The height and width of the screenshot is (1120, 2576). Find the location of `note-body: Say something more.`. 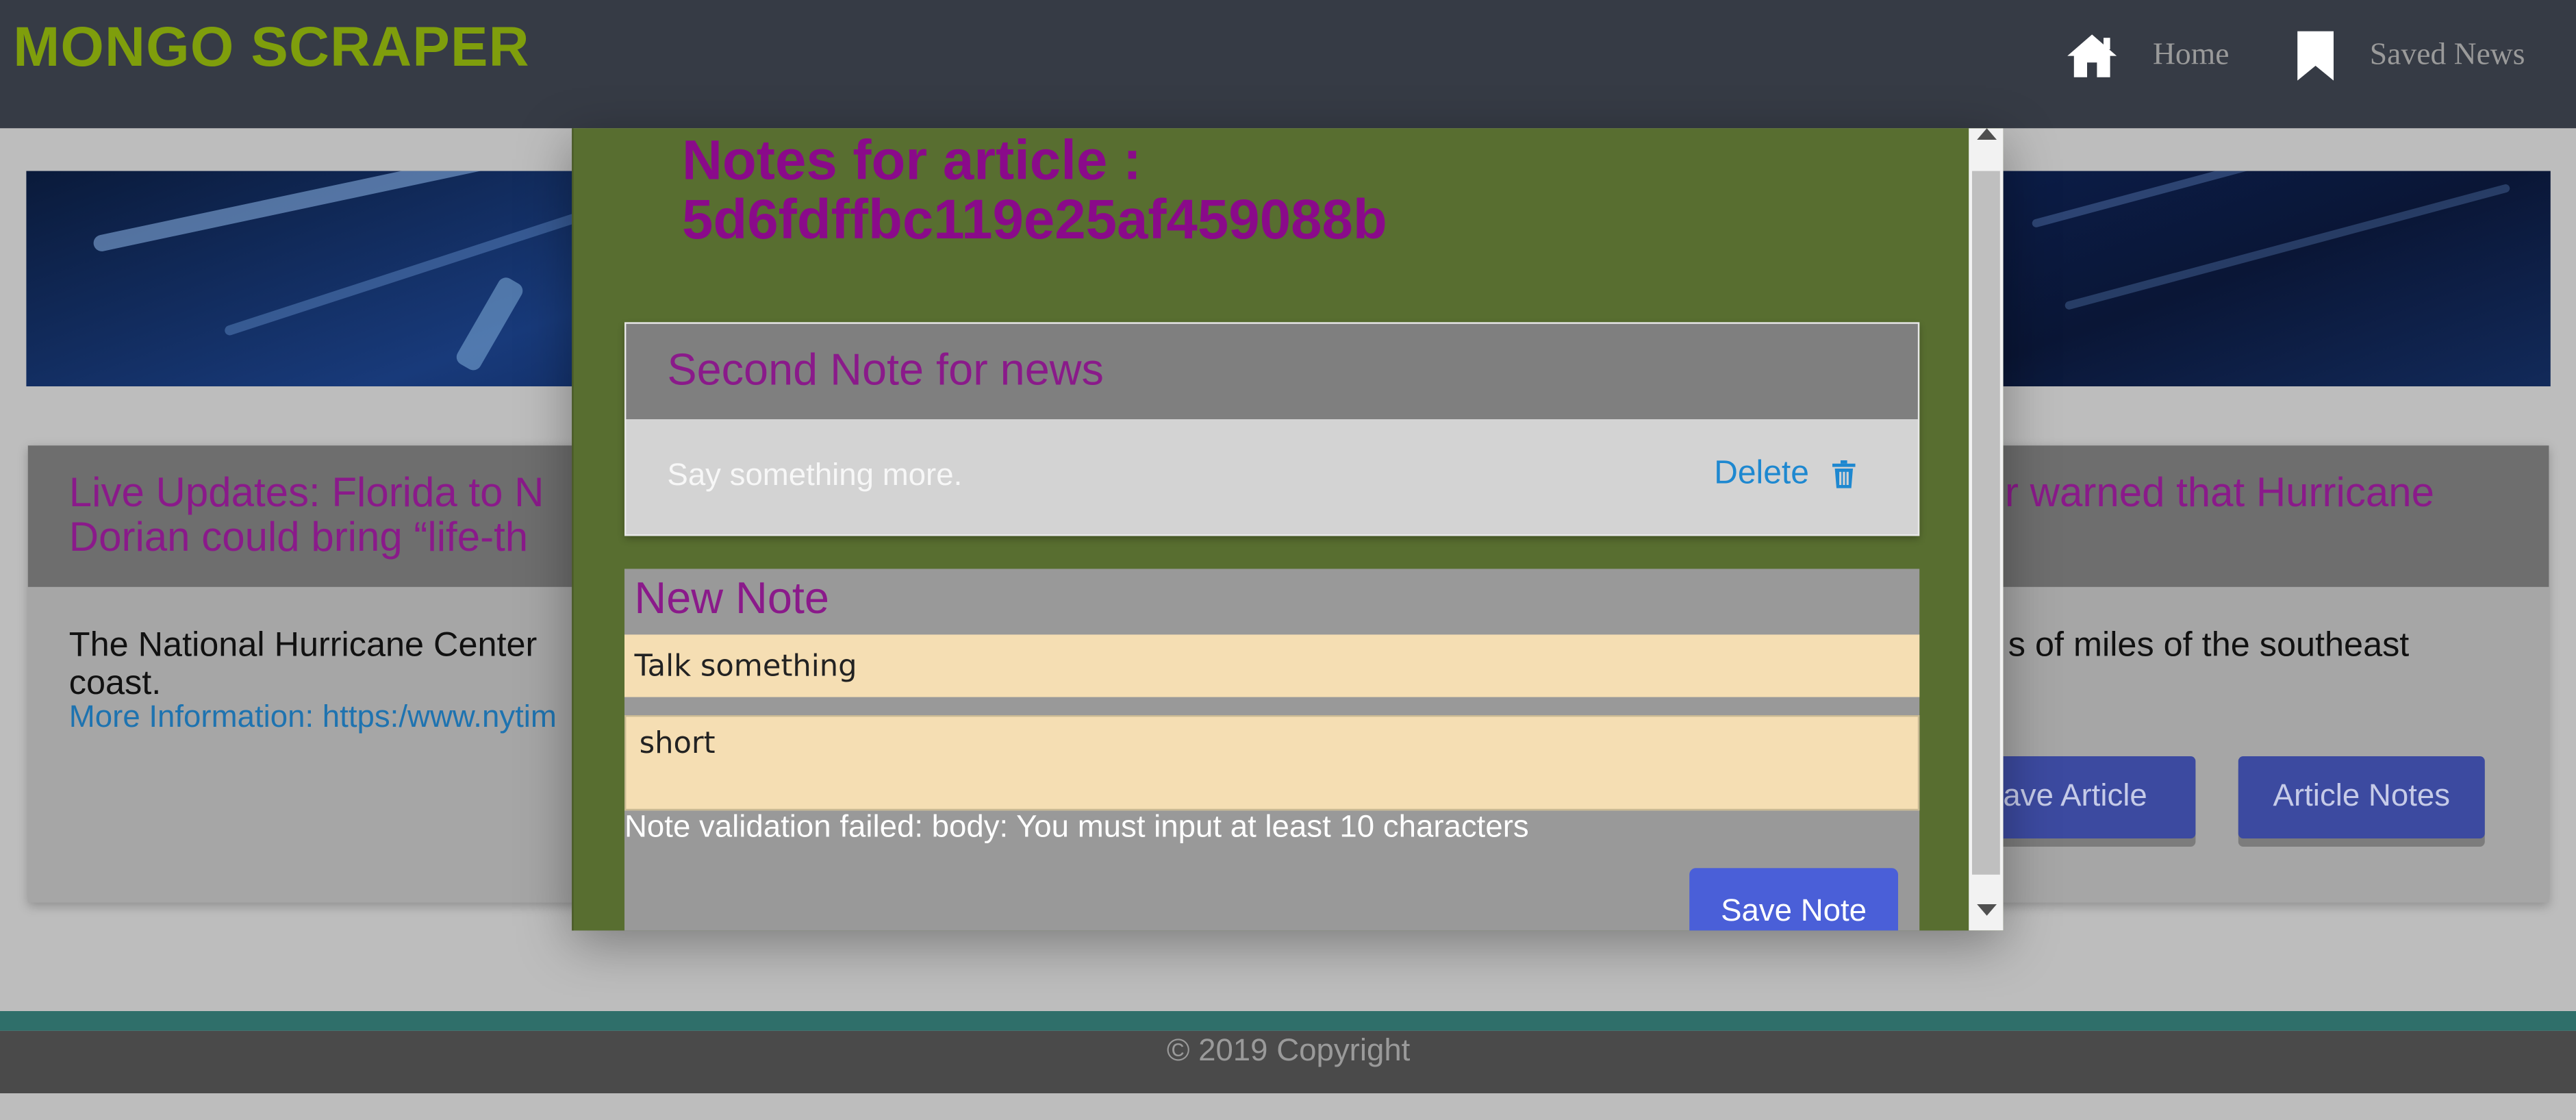

note-body: Say something more. is located at coordinates (815, 475).